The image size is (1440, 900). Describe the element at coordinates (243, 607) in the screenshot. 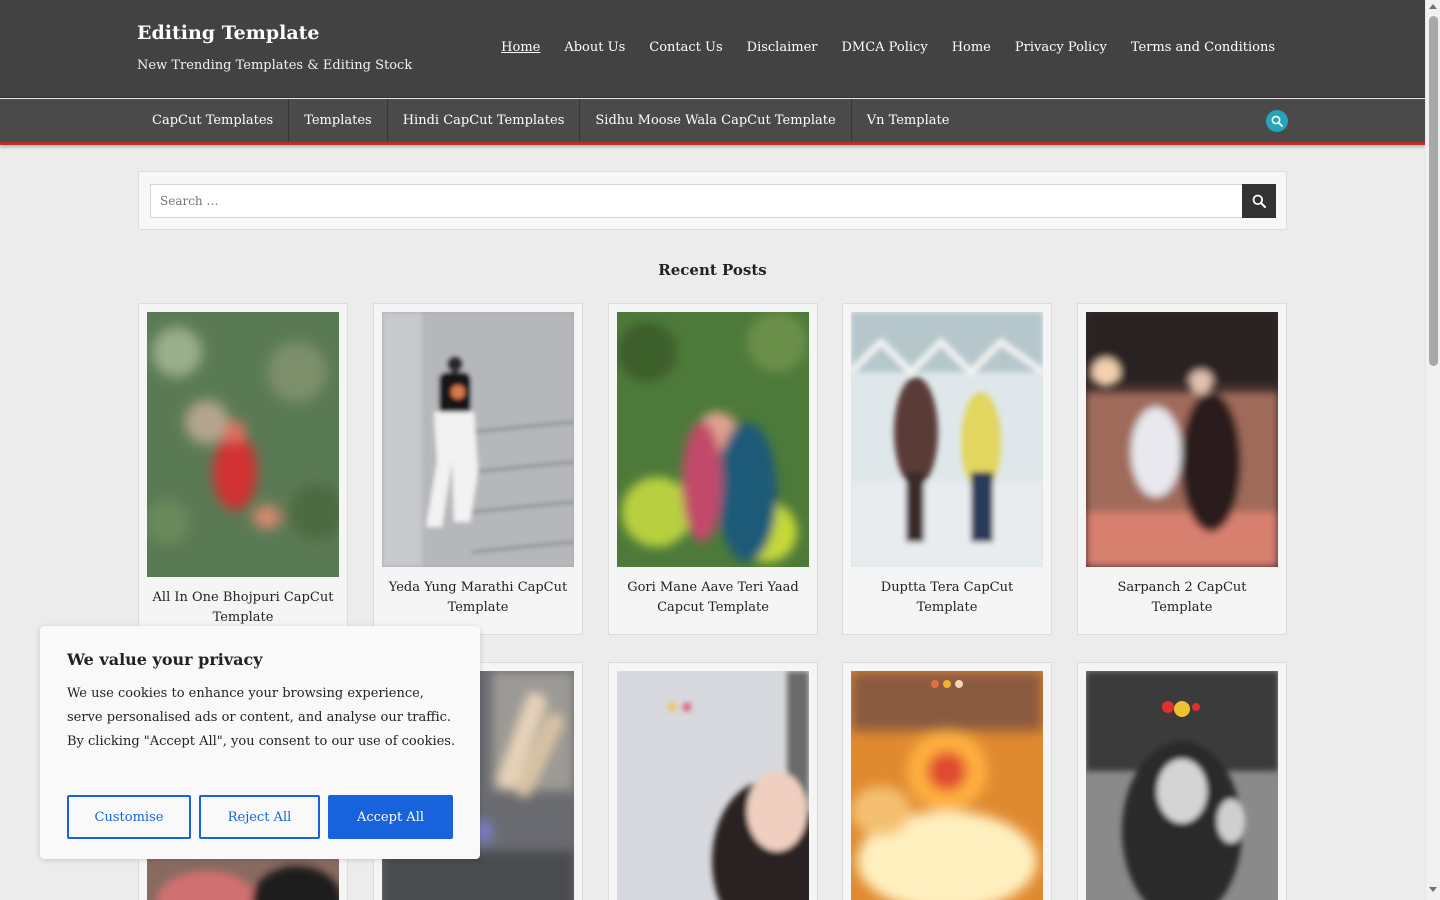

I see `post-title: All In One Bhojpuri CapCut Template` at that location.